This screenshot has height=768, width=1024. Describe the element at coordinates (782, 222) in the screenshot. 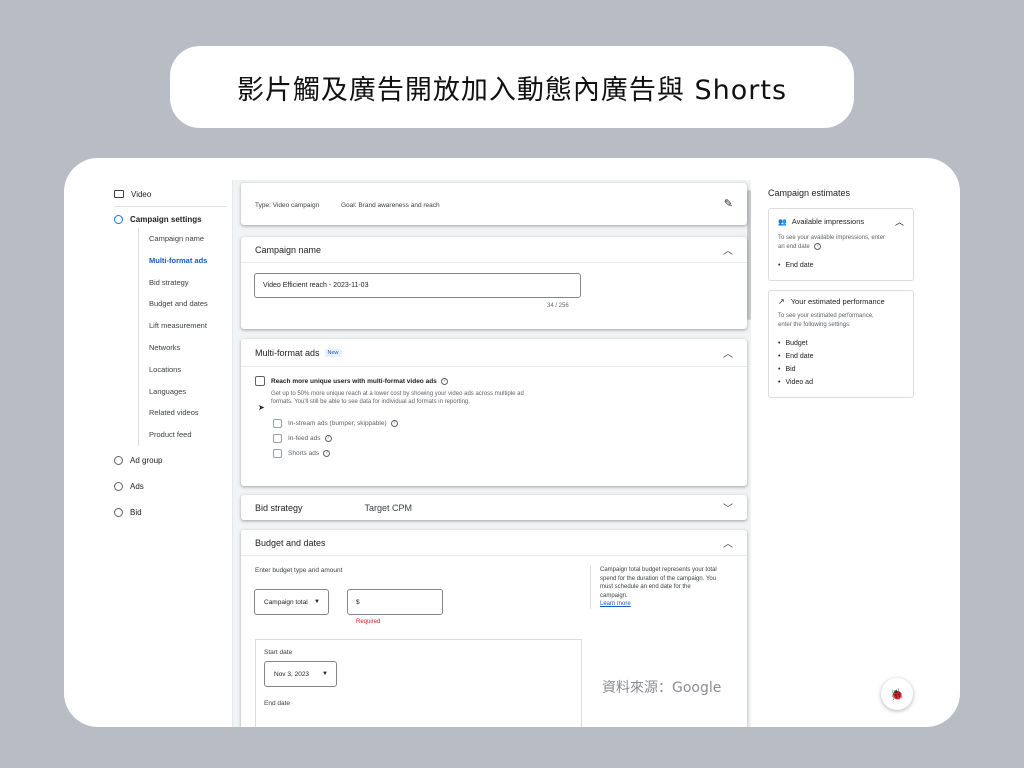

I see `people-icon: 👥` at that location.